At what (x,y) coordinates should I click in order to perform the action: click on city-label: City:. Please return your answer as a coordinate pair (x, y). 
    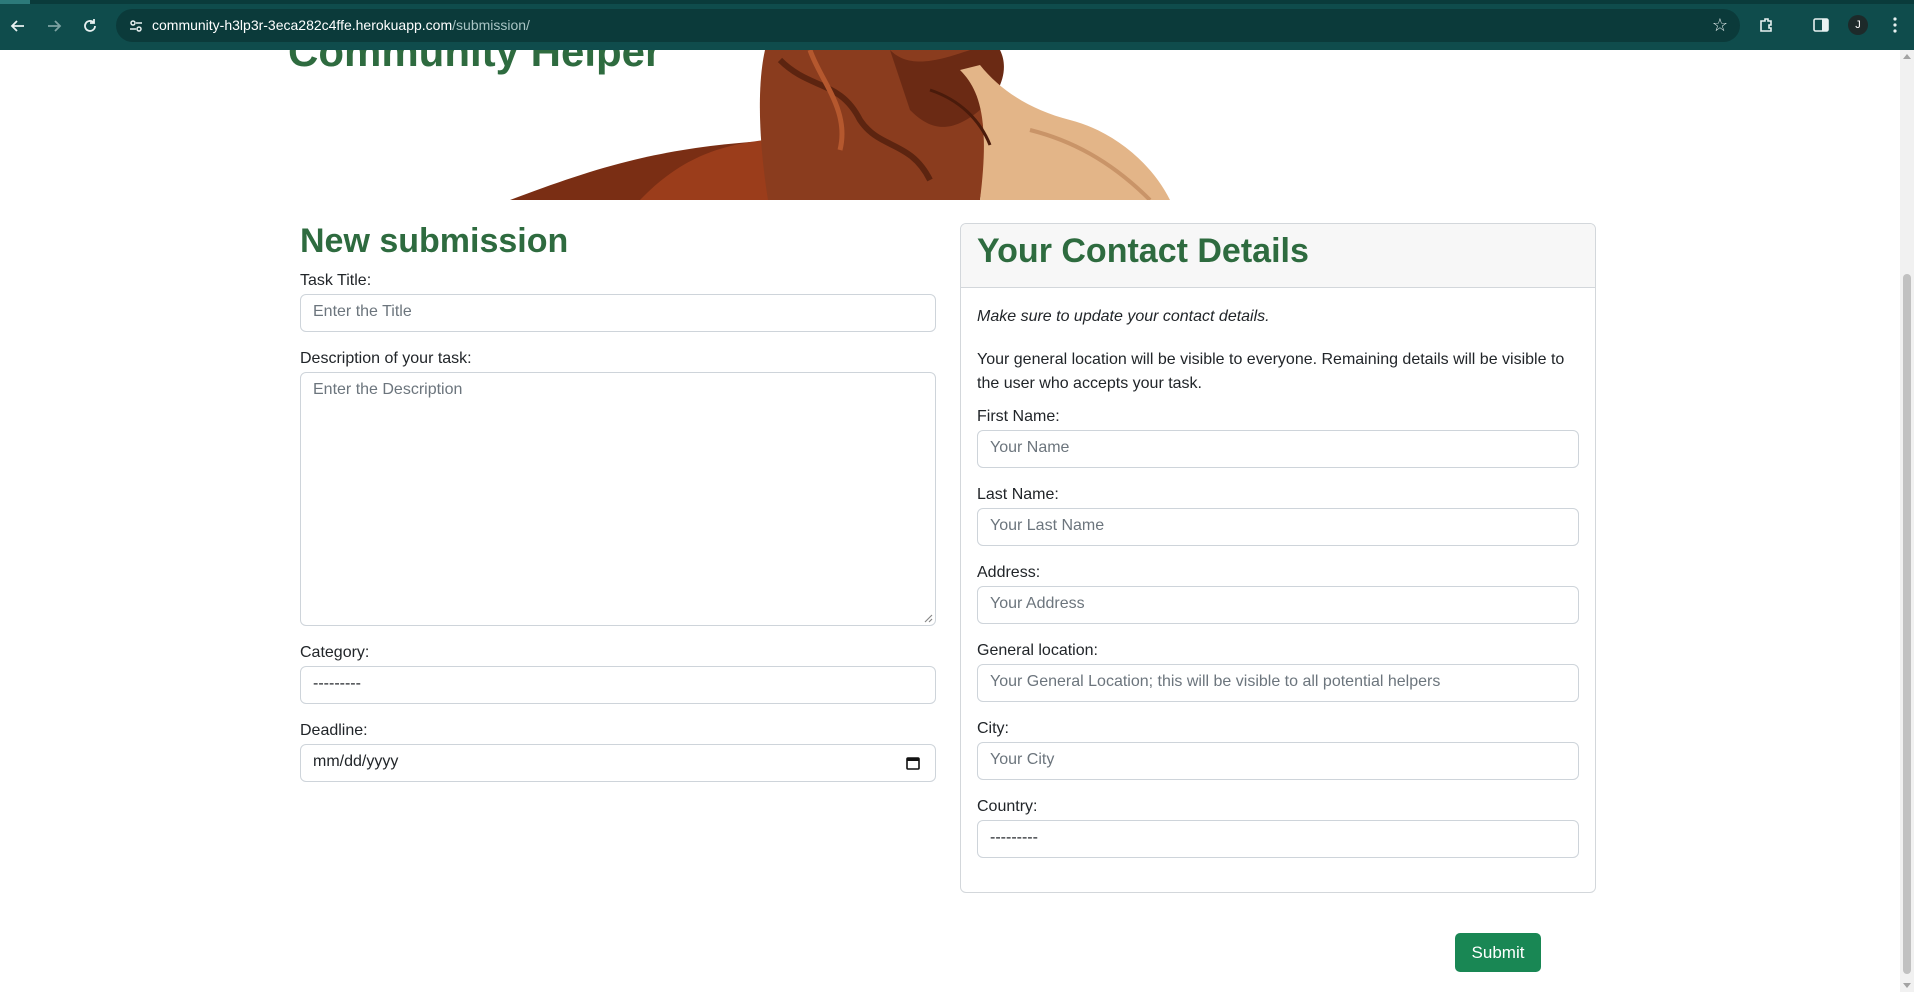
    Looking at the image, I should click on (993, 728).